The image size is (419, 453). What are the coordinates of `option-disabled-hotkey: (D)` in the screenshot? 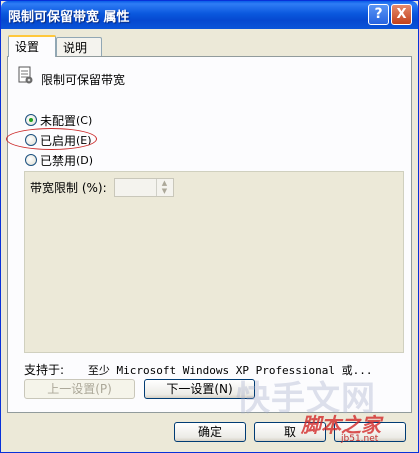 It's located at (85, 160).